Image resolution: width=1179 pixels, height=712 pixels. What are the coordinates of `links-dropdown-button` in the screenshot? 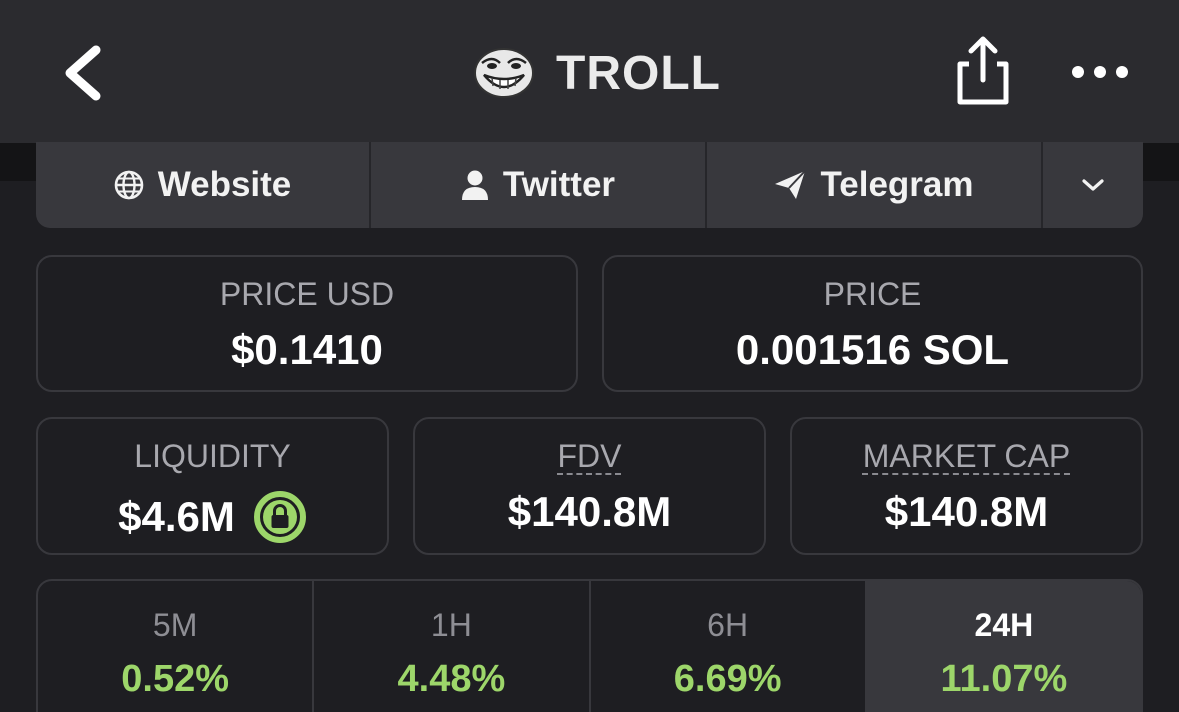 It's located at (1093, 185).